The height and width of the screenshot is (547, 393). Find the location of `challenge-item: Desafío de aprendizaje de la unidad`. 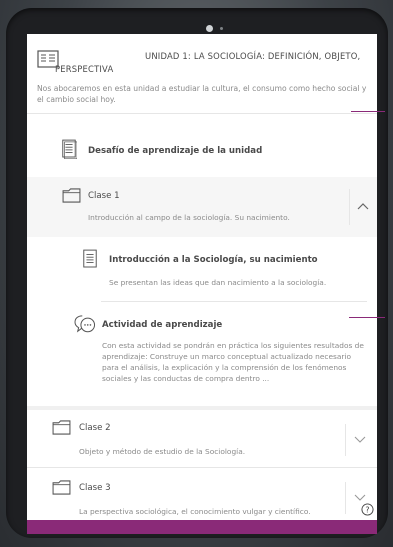

challenge-item: Desafío de aprendizaje de la unidad is located at coordinates (202, 146).